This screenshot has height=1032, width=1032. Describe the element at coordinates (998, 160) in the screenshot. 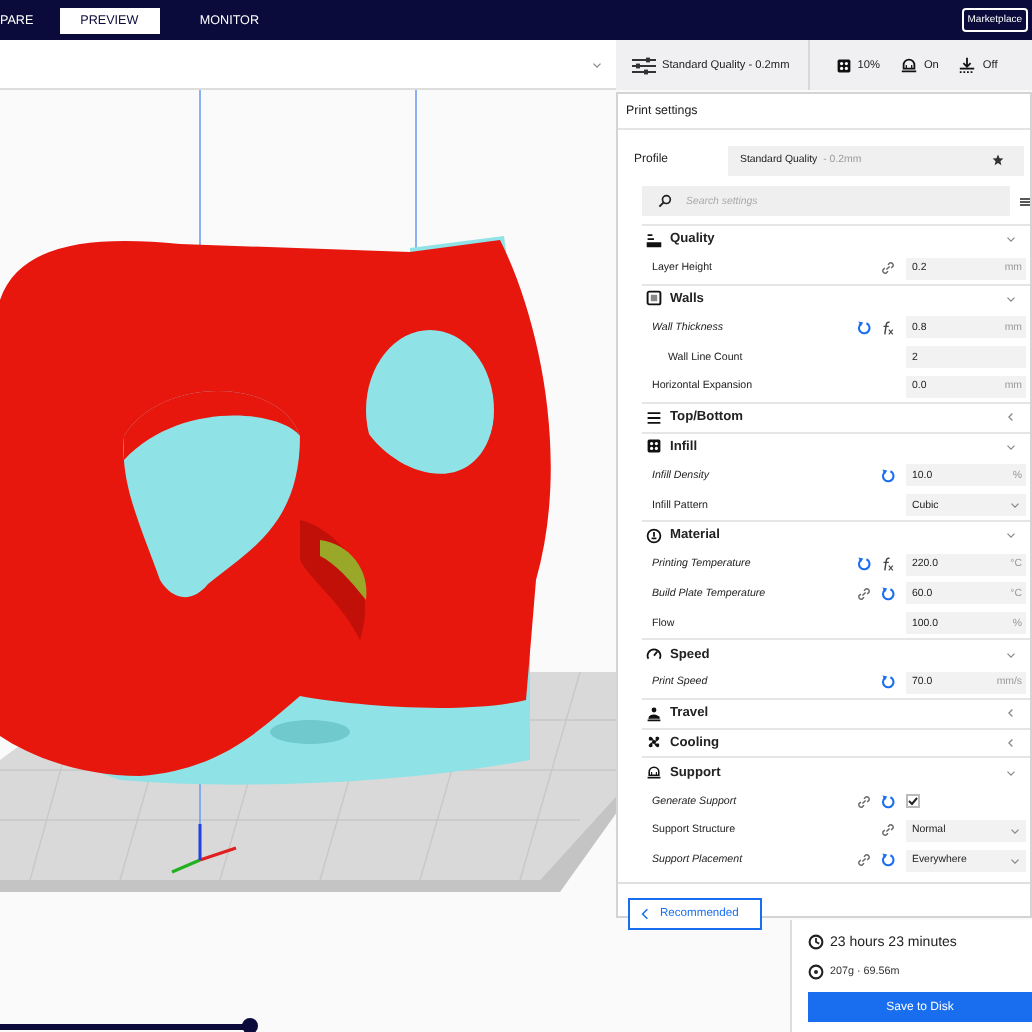

I see `star-icon` at that location.